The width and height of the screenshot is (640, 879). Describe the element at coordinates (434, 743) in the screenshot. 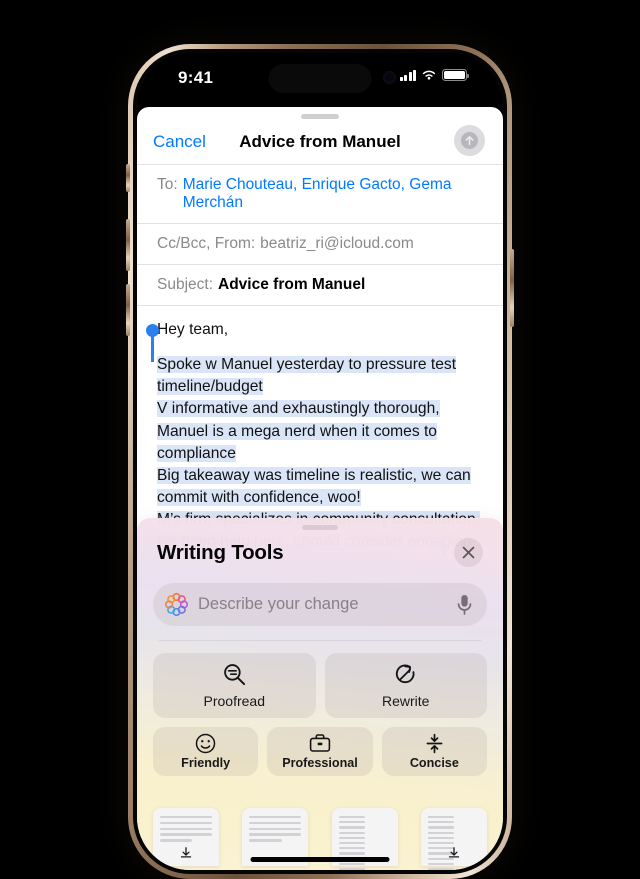

I see `compress-arrows-icon` at that location.